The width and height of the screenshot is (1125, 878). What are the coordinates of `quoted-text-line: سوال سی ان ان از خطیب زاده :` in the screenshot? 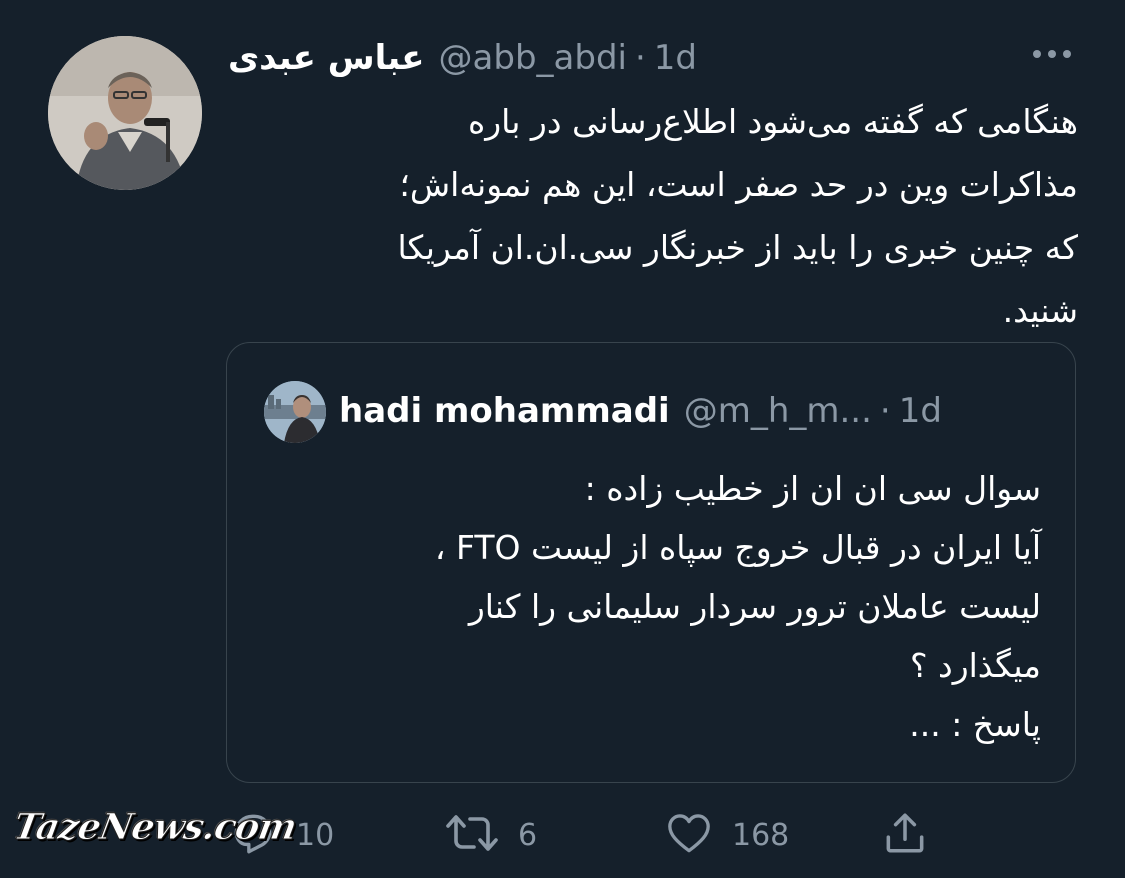 It's located at (812, 488).